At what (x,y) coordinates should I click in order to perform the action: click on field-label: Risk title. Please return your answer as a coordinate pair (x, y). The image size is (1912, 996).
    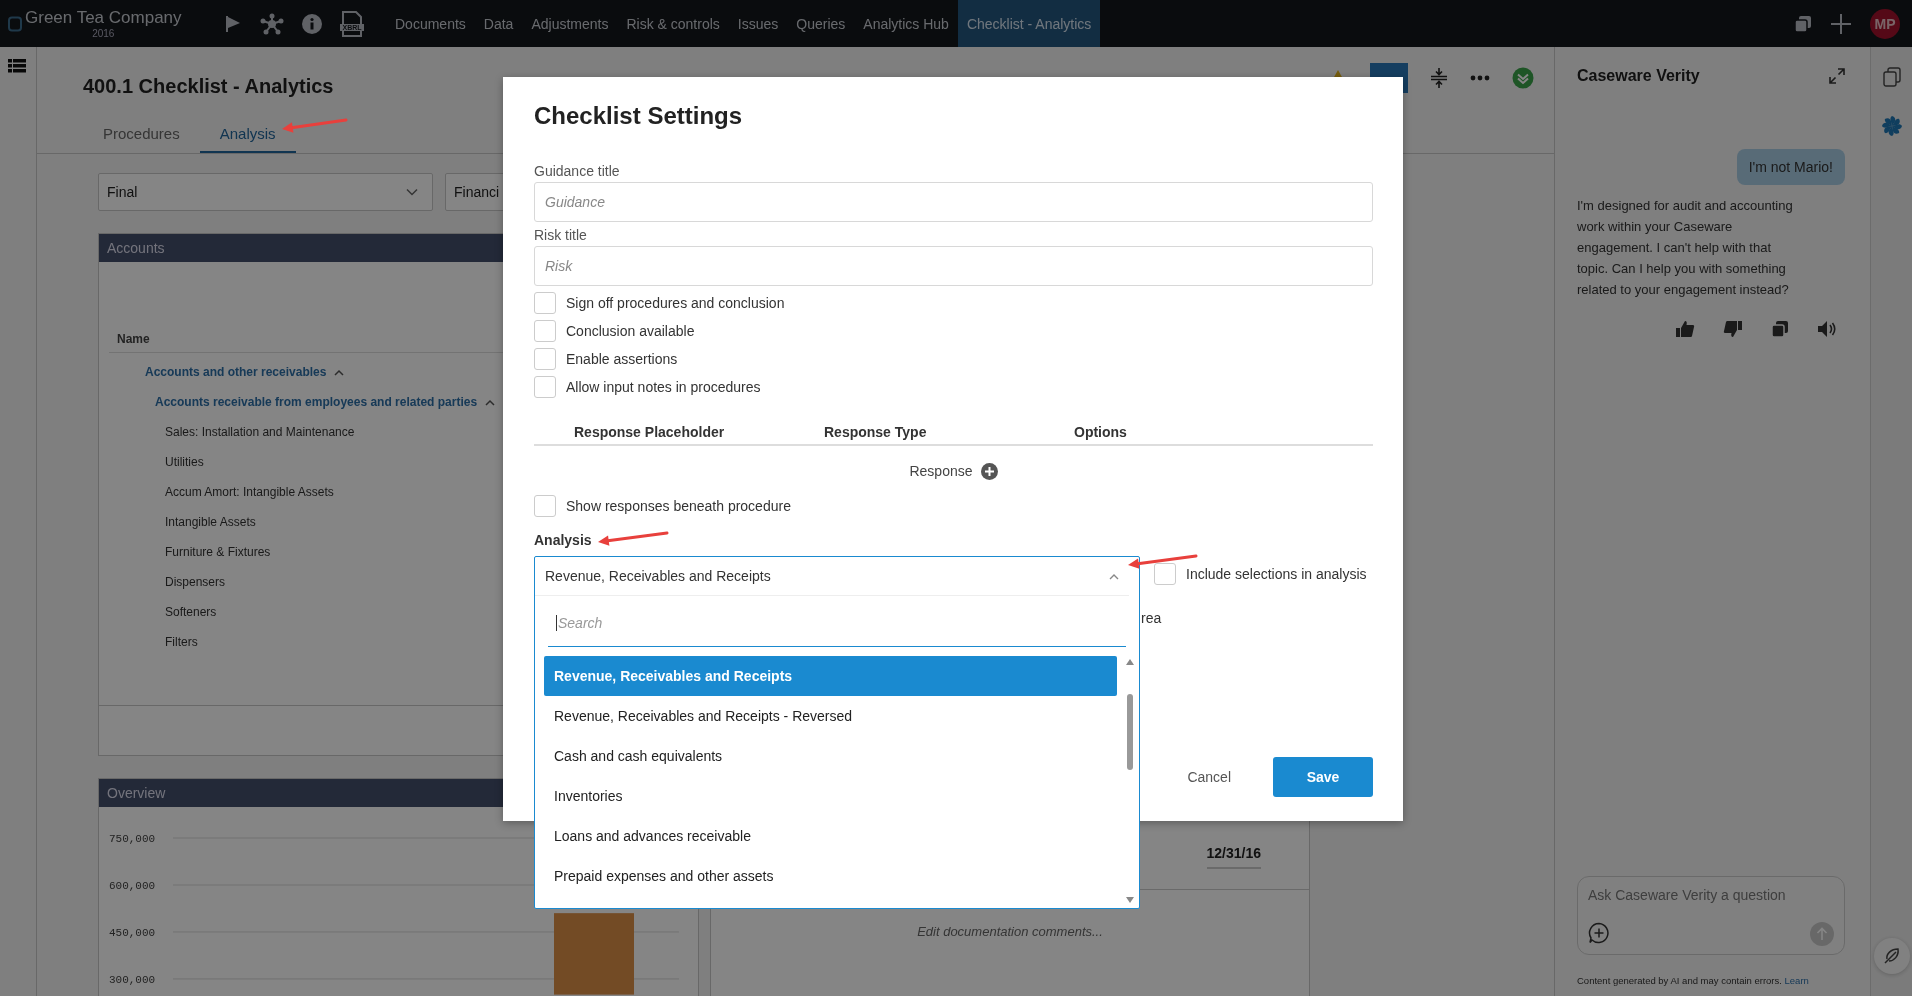
    Looking at the image, I should click on (560, 235).